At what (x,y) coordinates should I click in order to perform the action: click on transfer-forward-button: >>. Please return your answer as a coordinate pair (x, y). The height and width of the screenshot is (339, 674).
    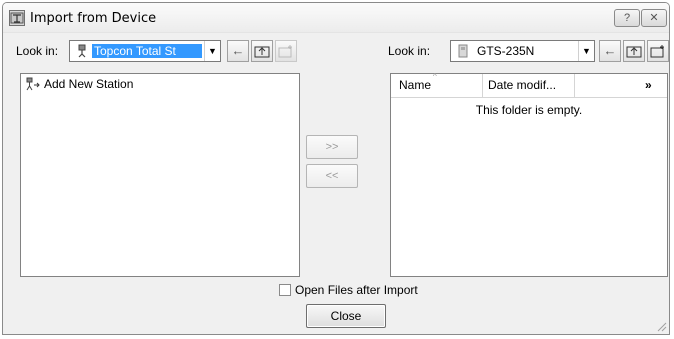
    Looking at the image, I should click on (332, 147).